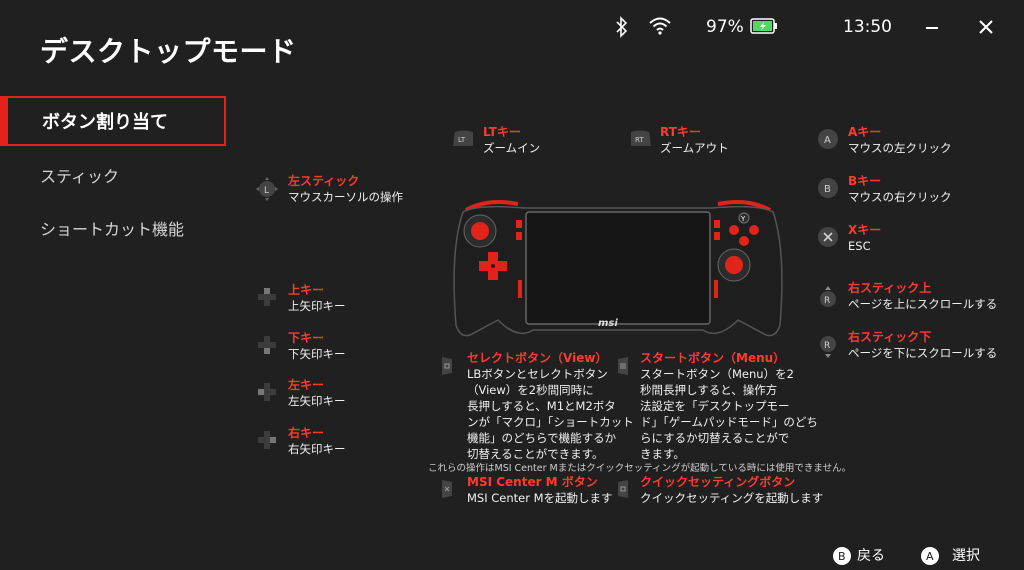 The image size is (1024, 570). What do you see at coordinates (541, 406) in the screenshot?
I see `mapping-desc-line: 長押しすると、M1とM2ボタ` at bounding box center [541, 406].